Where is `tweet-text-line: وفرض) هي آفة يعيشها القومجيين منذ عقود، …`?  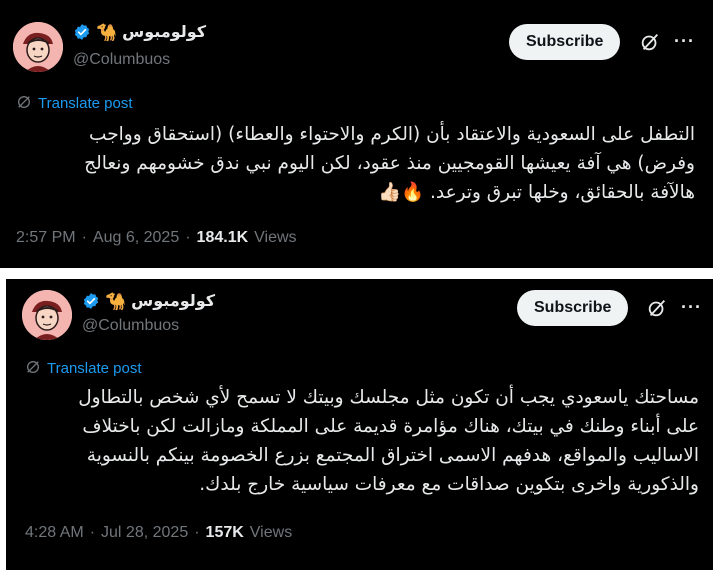 tweet-text-line: وفرض) هي آفة يعيشها القومجيين منذ عقود، … is located at coordinates (389, 163).